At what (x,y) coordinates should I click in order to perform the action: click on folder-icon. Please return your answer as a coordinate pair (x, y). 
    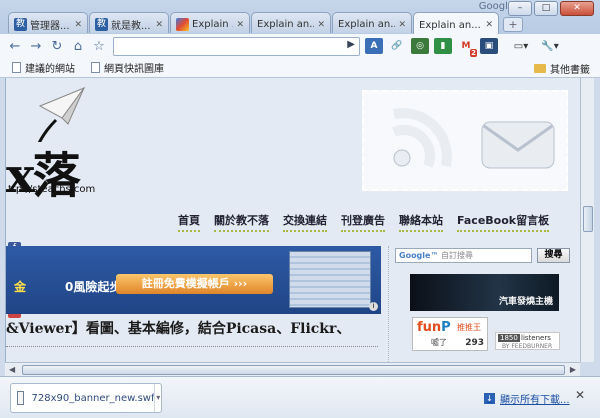
    Looking at the image, I should click on (540, 68).